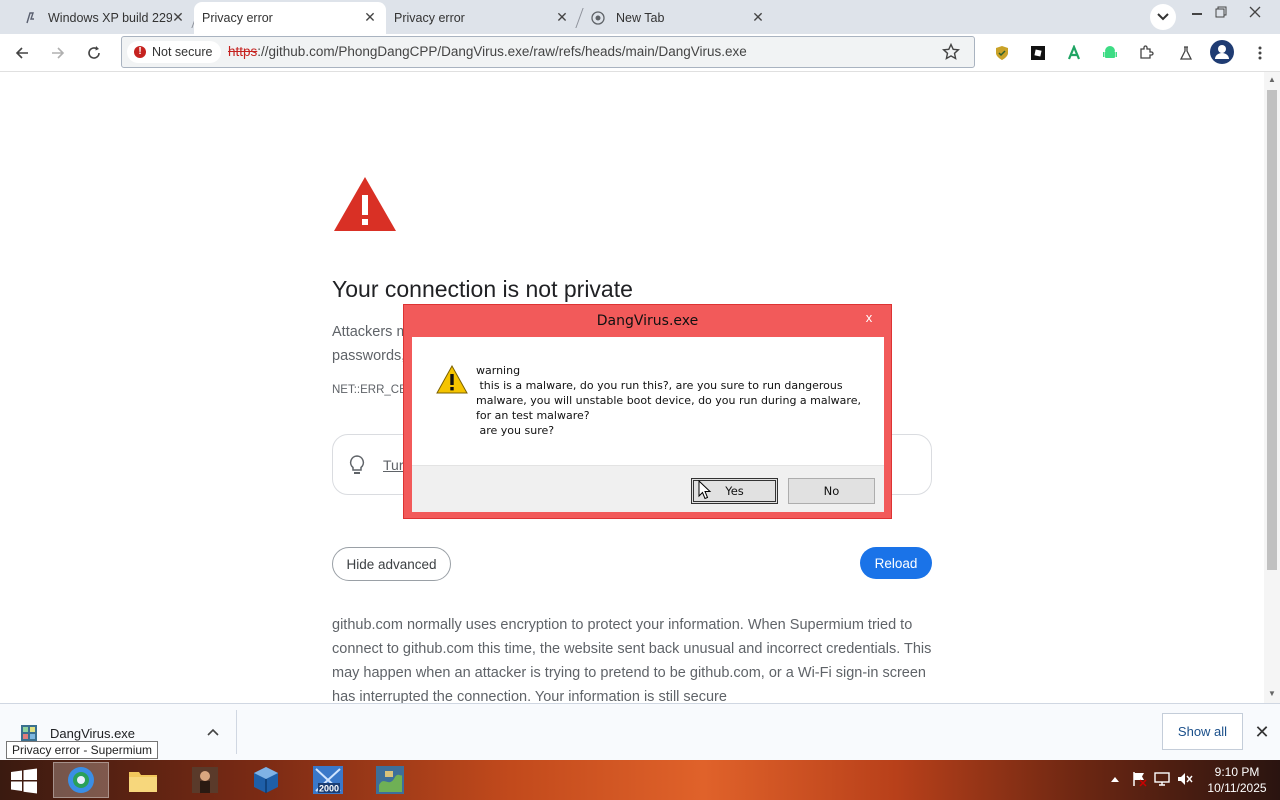  What do you see at coordinates (1237, 788) in the screenshot?
I see `clock-date: 10/11/2025` at bounding box center [1237, 788].